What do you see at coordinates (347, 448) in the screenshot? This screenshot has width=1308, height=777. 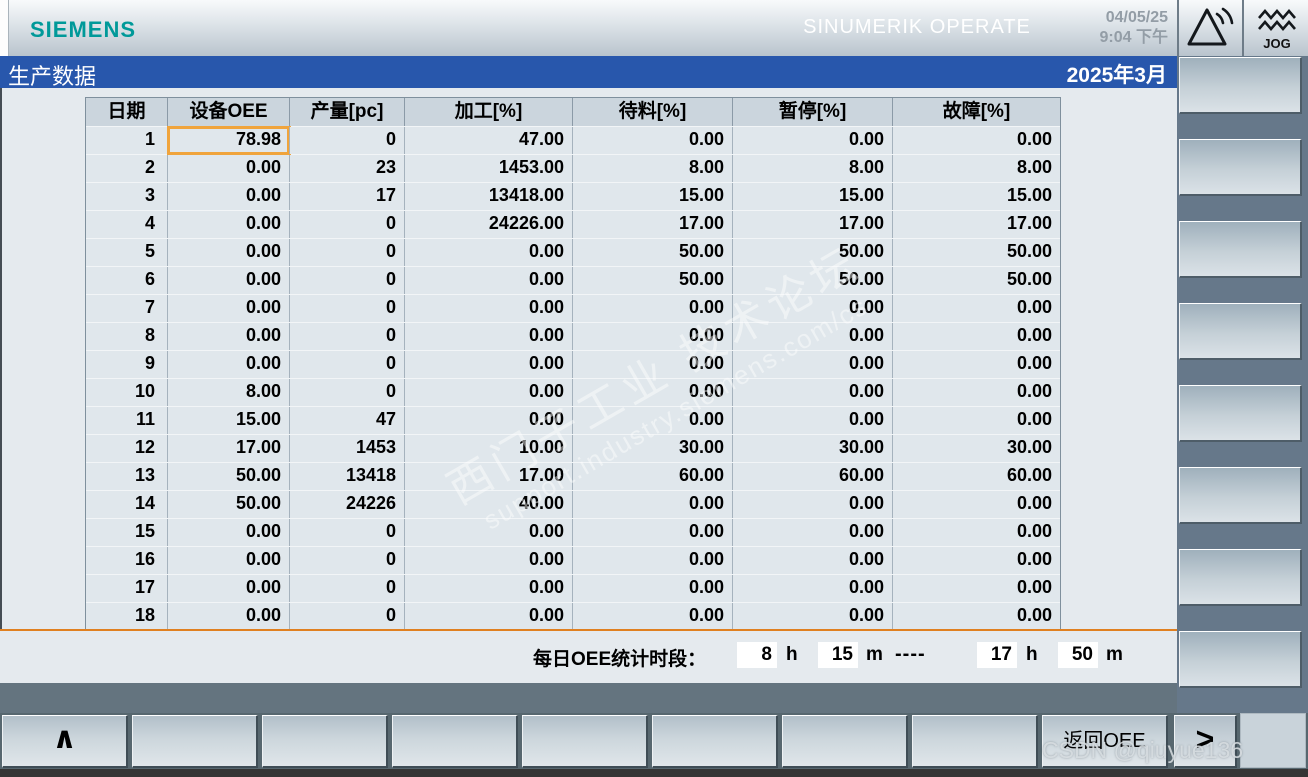 I see `value-cell: 1453` at bounding box center [347, 448].